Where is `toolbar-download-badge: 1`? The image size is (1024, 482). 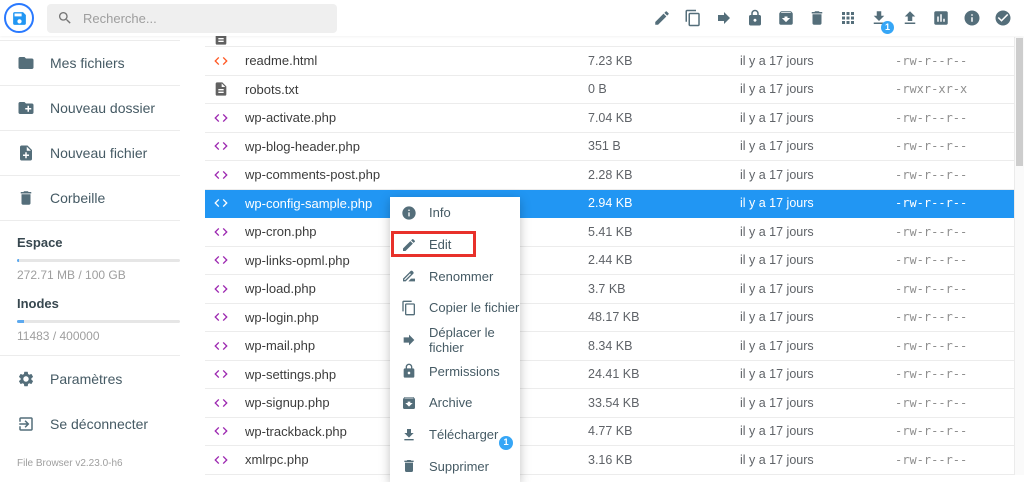 toolbar-download-badge: 1 is located at coordinates (887, 27).